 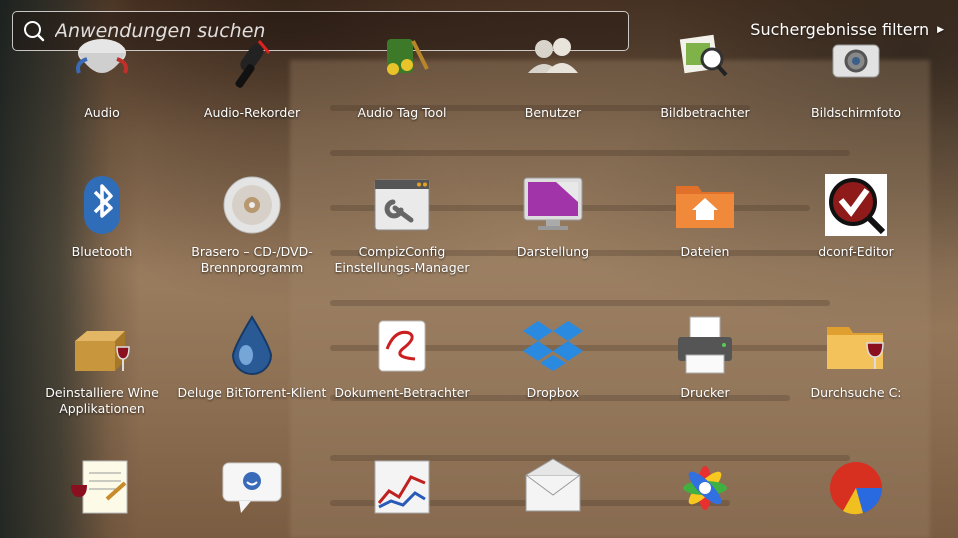 What do you see at coordinates (856, 205) in the screenshot?
I see `dconf-magnifier-icon` at bounding box center [856, 205].